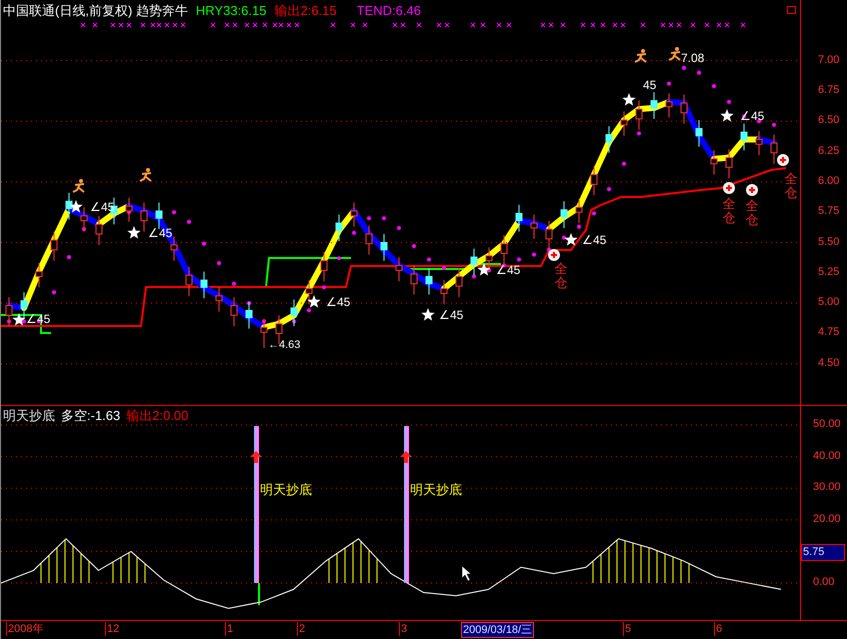 The width and height of the screenshot is (847, 639). Describe the element at coordinates (827, 519) in the screenshot. I see `value-tick: 20.00` at that location.